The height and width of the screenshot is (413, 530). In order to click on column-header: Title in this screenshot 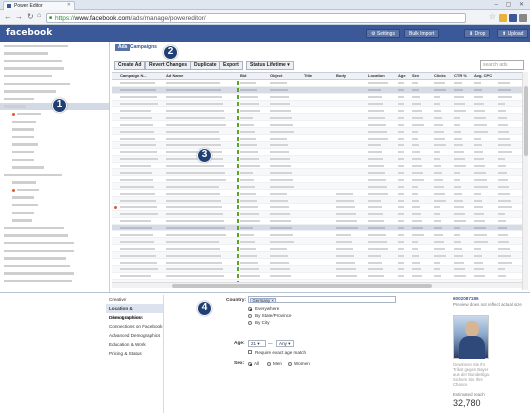, I will do `click(318, 76)`.